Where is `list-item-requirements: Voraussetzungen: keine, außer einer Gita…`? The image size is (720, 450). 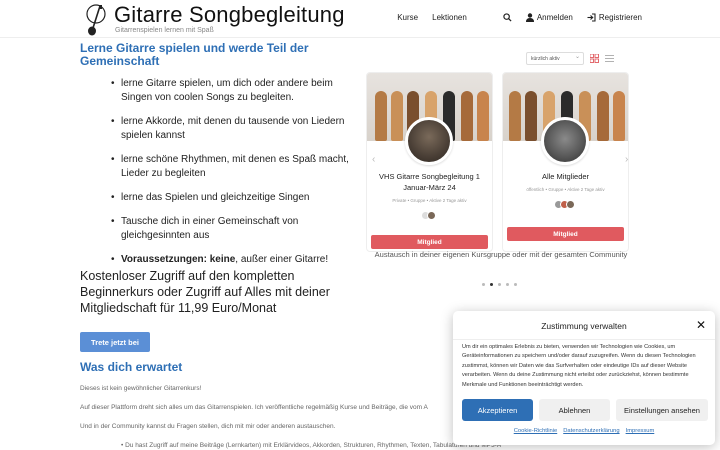
list-item-requirements: Voraussetzungen: keine, außer einer Gita… is located at coordinates (231, 260).